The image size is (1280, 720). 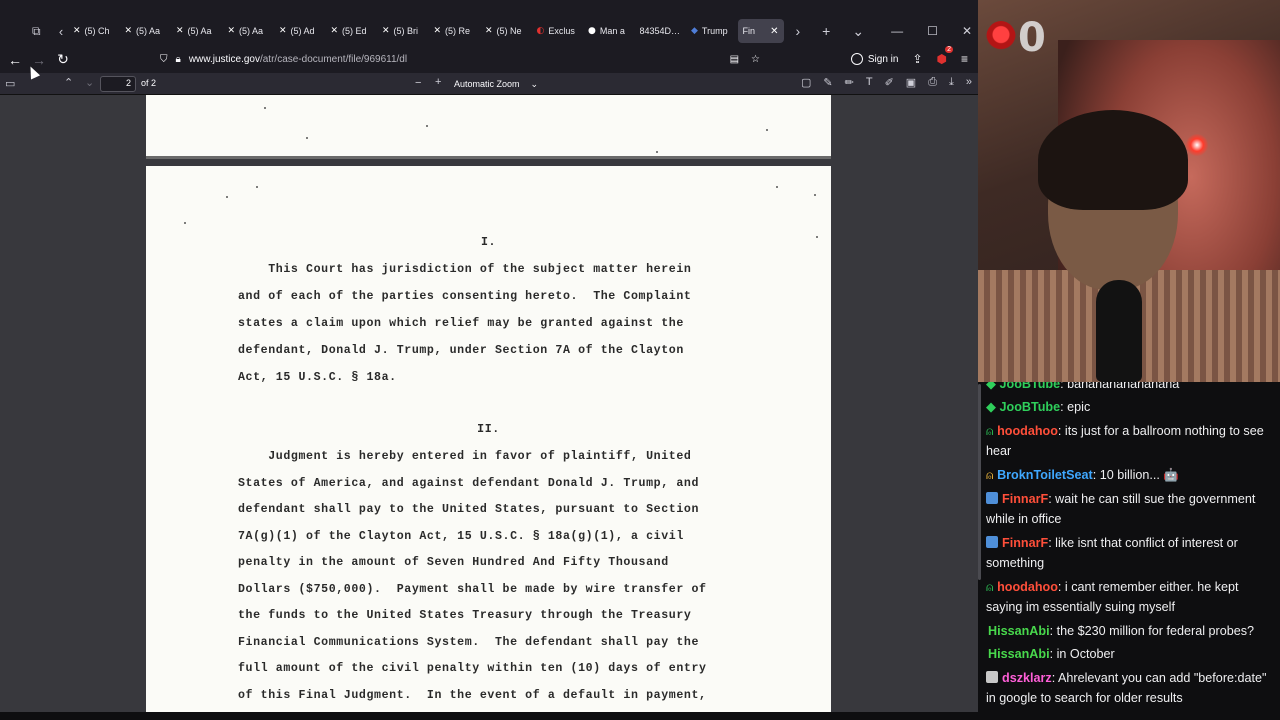 What do you see at coordinates (63, 60) in the screenshot?
I see `reload-icon: ↻` at bounding box center [63, 60].